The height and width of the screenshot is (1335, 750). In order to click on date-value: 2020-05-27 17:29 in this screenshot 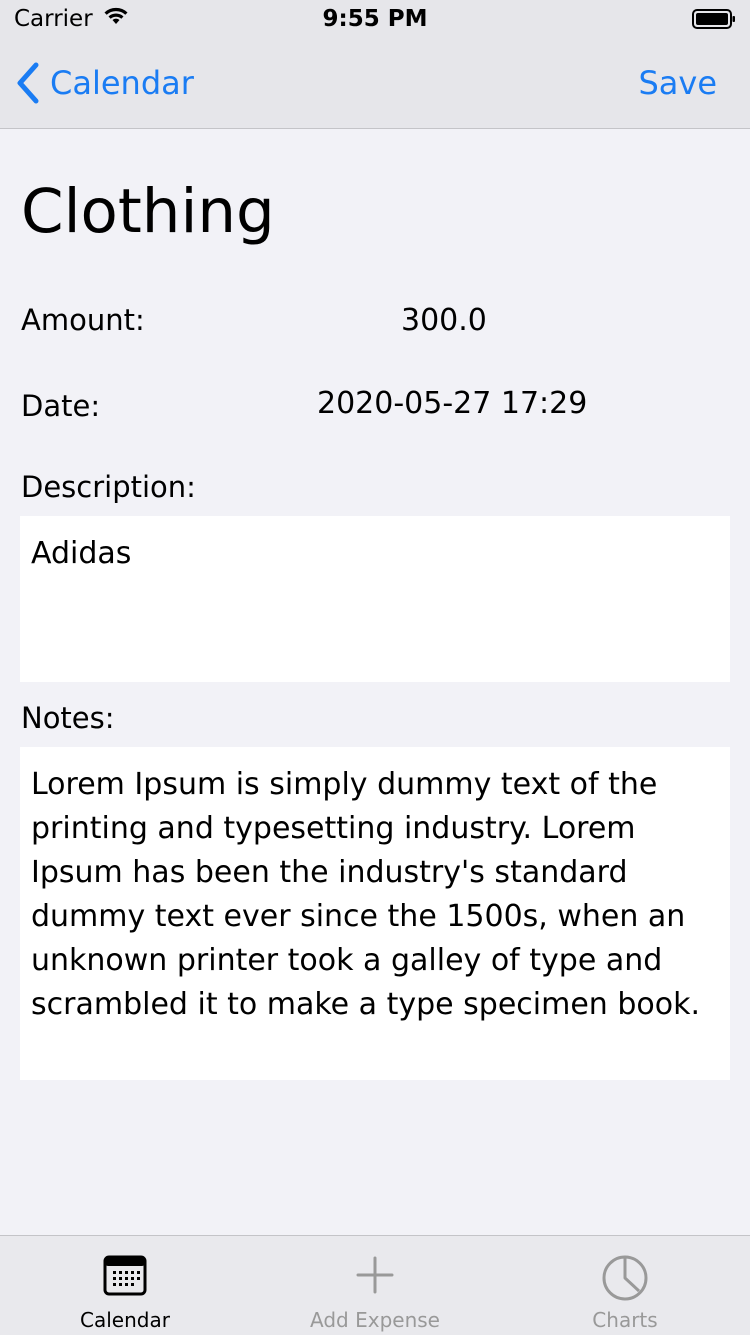, I will do `click(452, 403)`.